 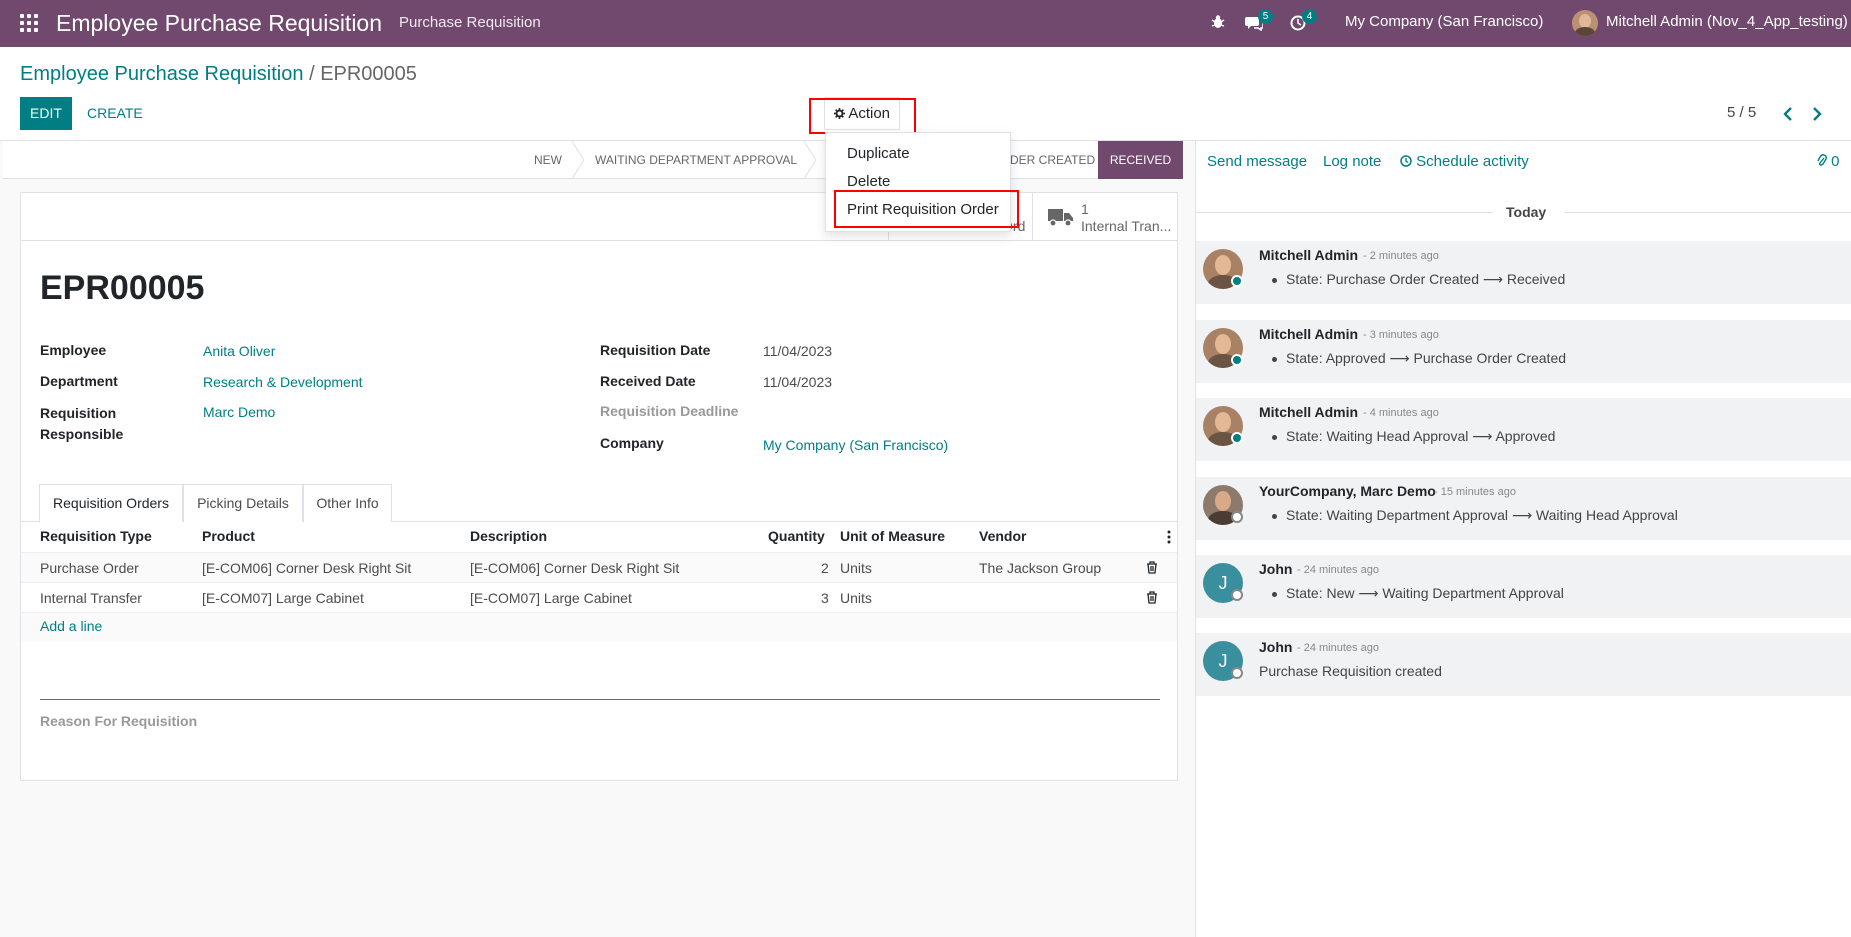 I want to click on column-product: Product, so click(x=228, y=536).